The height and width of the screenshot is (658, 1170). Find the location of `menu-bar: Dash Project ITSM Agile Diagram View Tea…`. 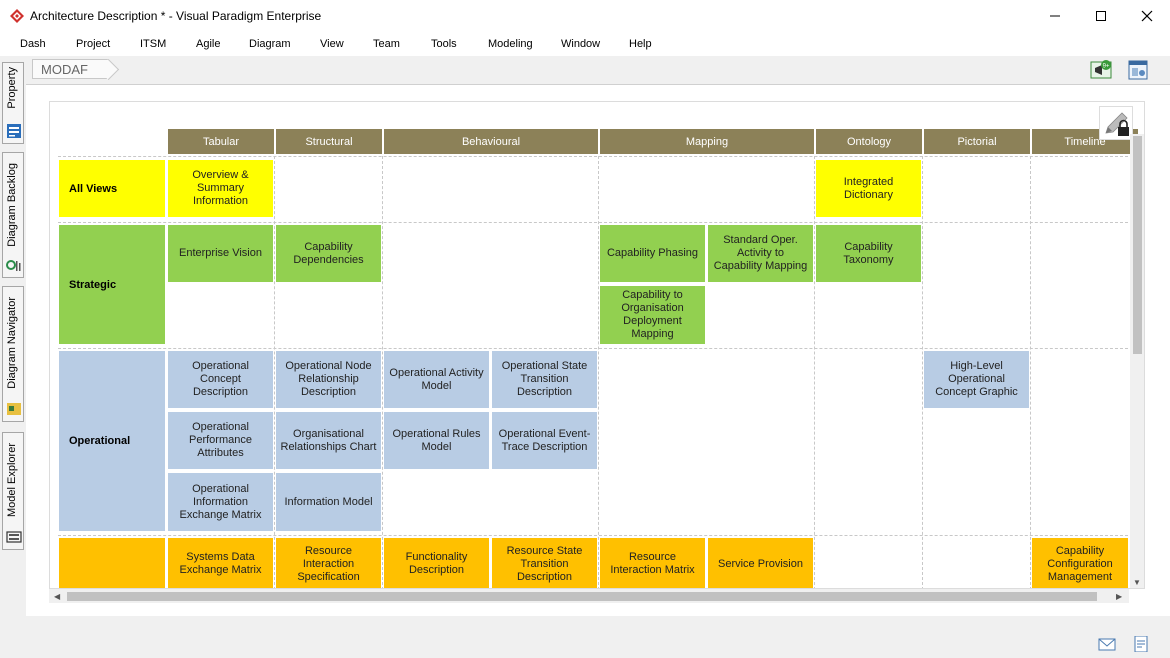

menu-bar: Dash Project ITSM Agile Diagram View Tea… is located at coordinates (585, 44).